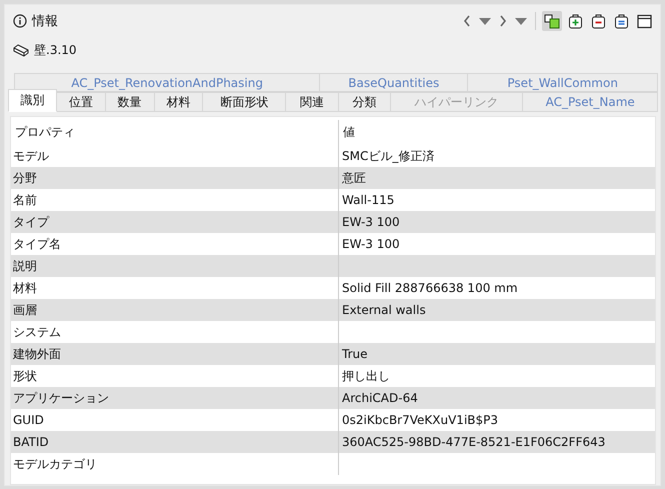 The height and width of the screenshot is (489, 665). What do you see at coordinates (388, 156) in the screenshot?
I see `table-cell-text: SMCビル_修正済` at bounding box center [388, 156].